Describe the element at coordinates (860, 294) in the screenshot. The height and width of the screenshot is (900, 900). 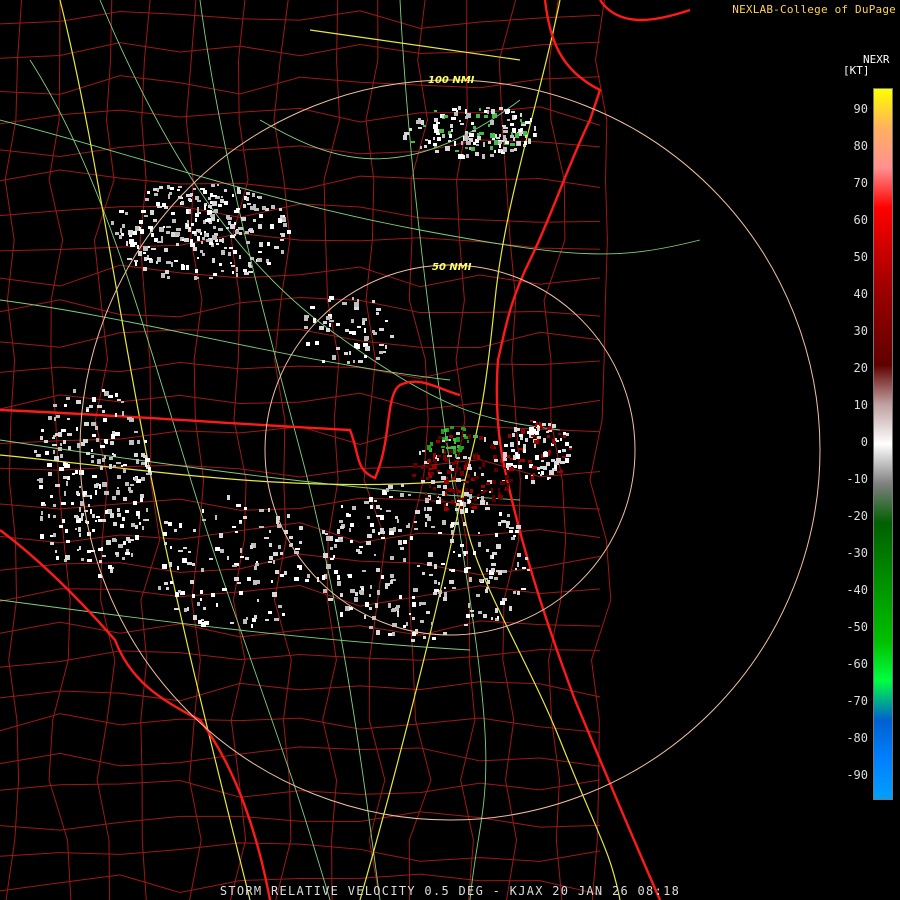
I see `scale-tick: 40` at that location.